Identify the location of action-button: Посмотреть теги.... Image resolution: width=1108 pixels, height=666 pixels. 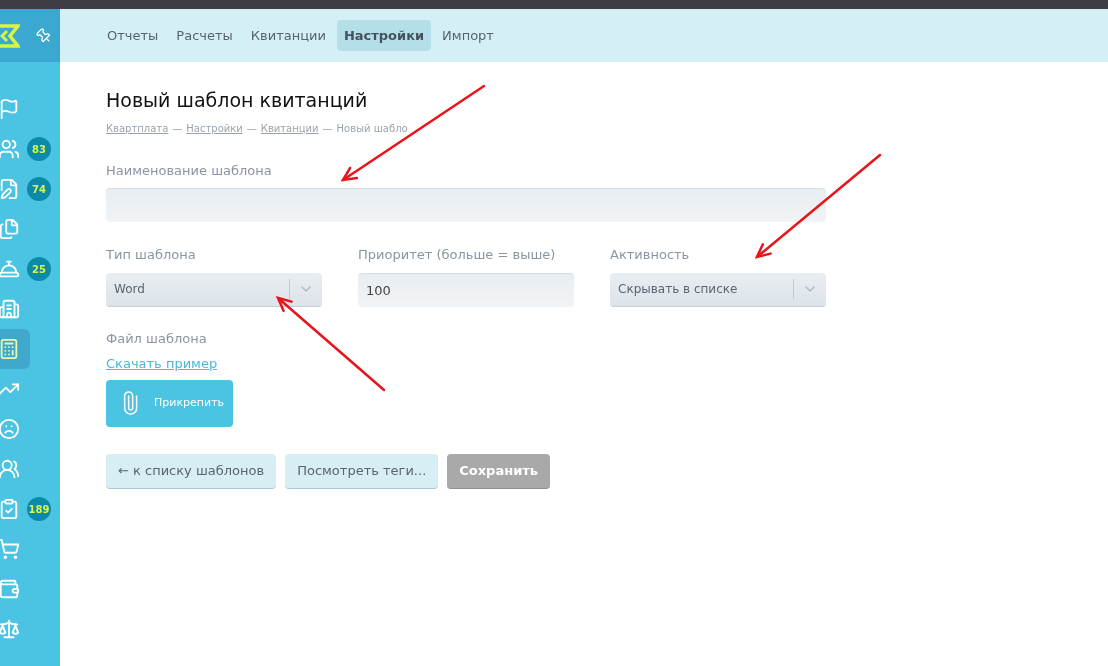
(362, 471).